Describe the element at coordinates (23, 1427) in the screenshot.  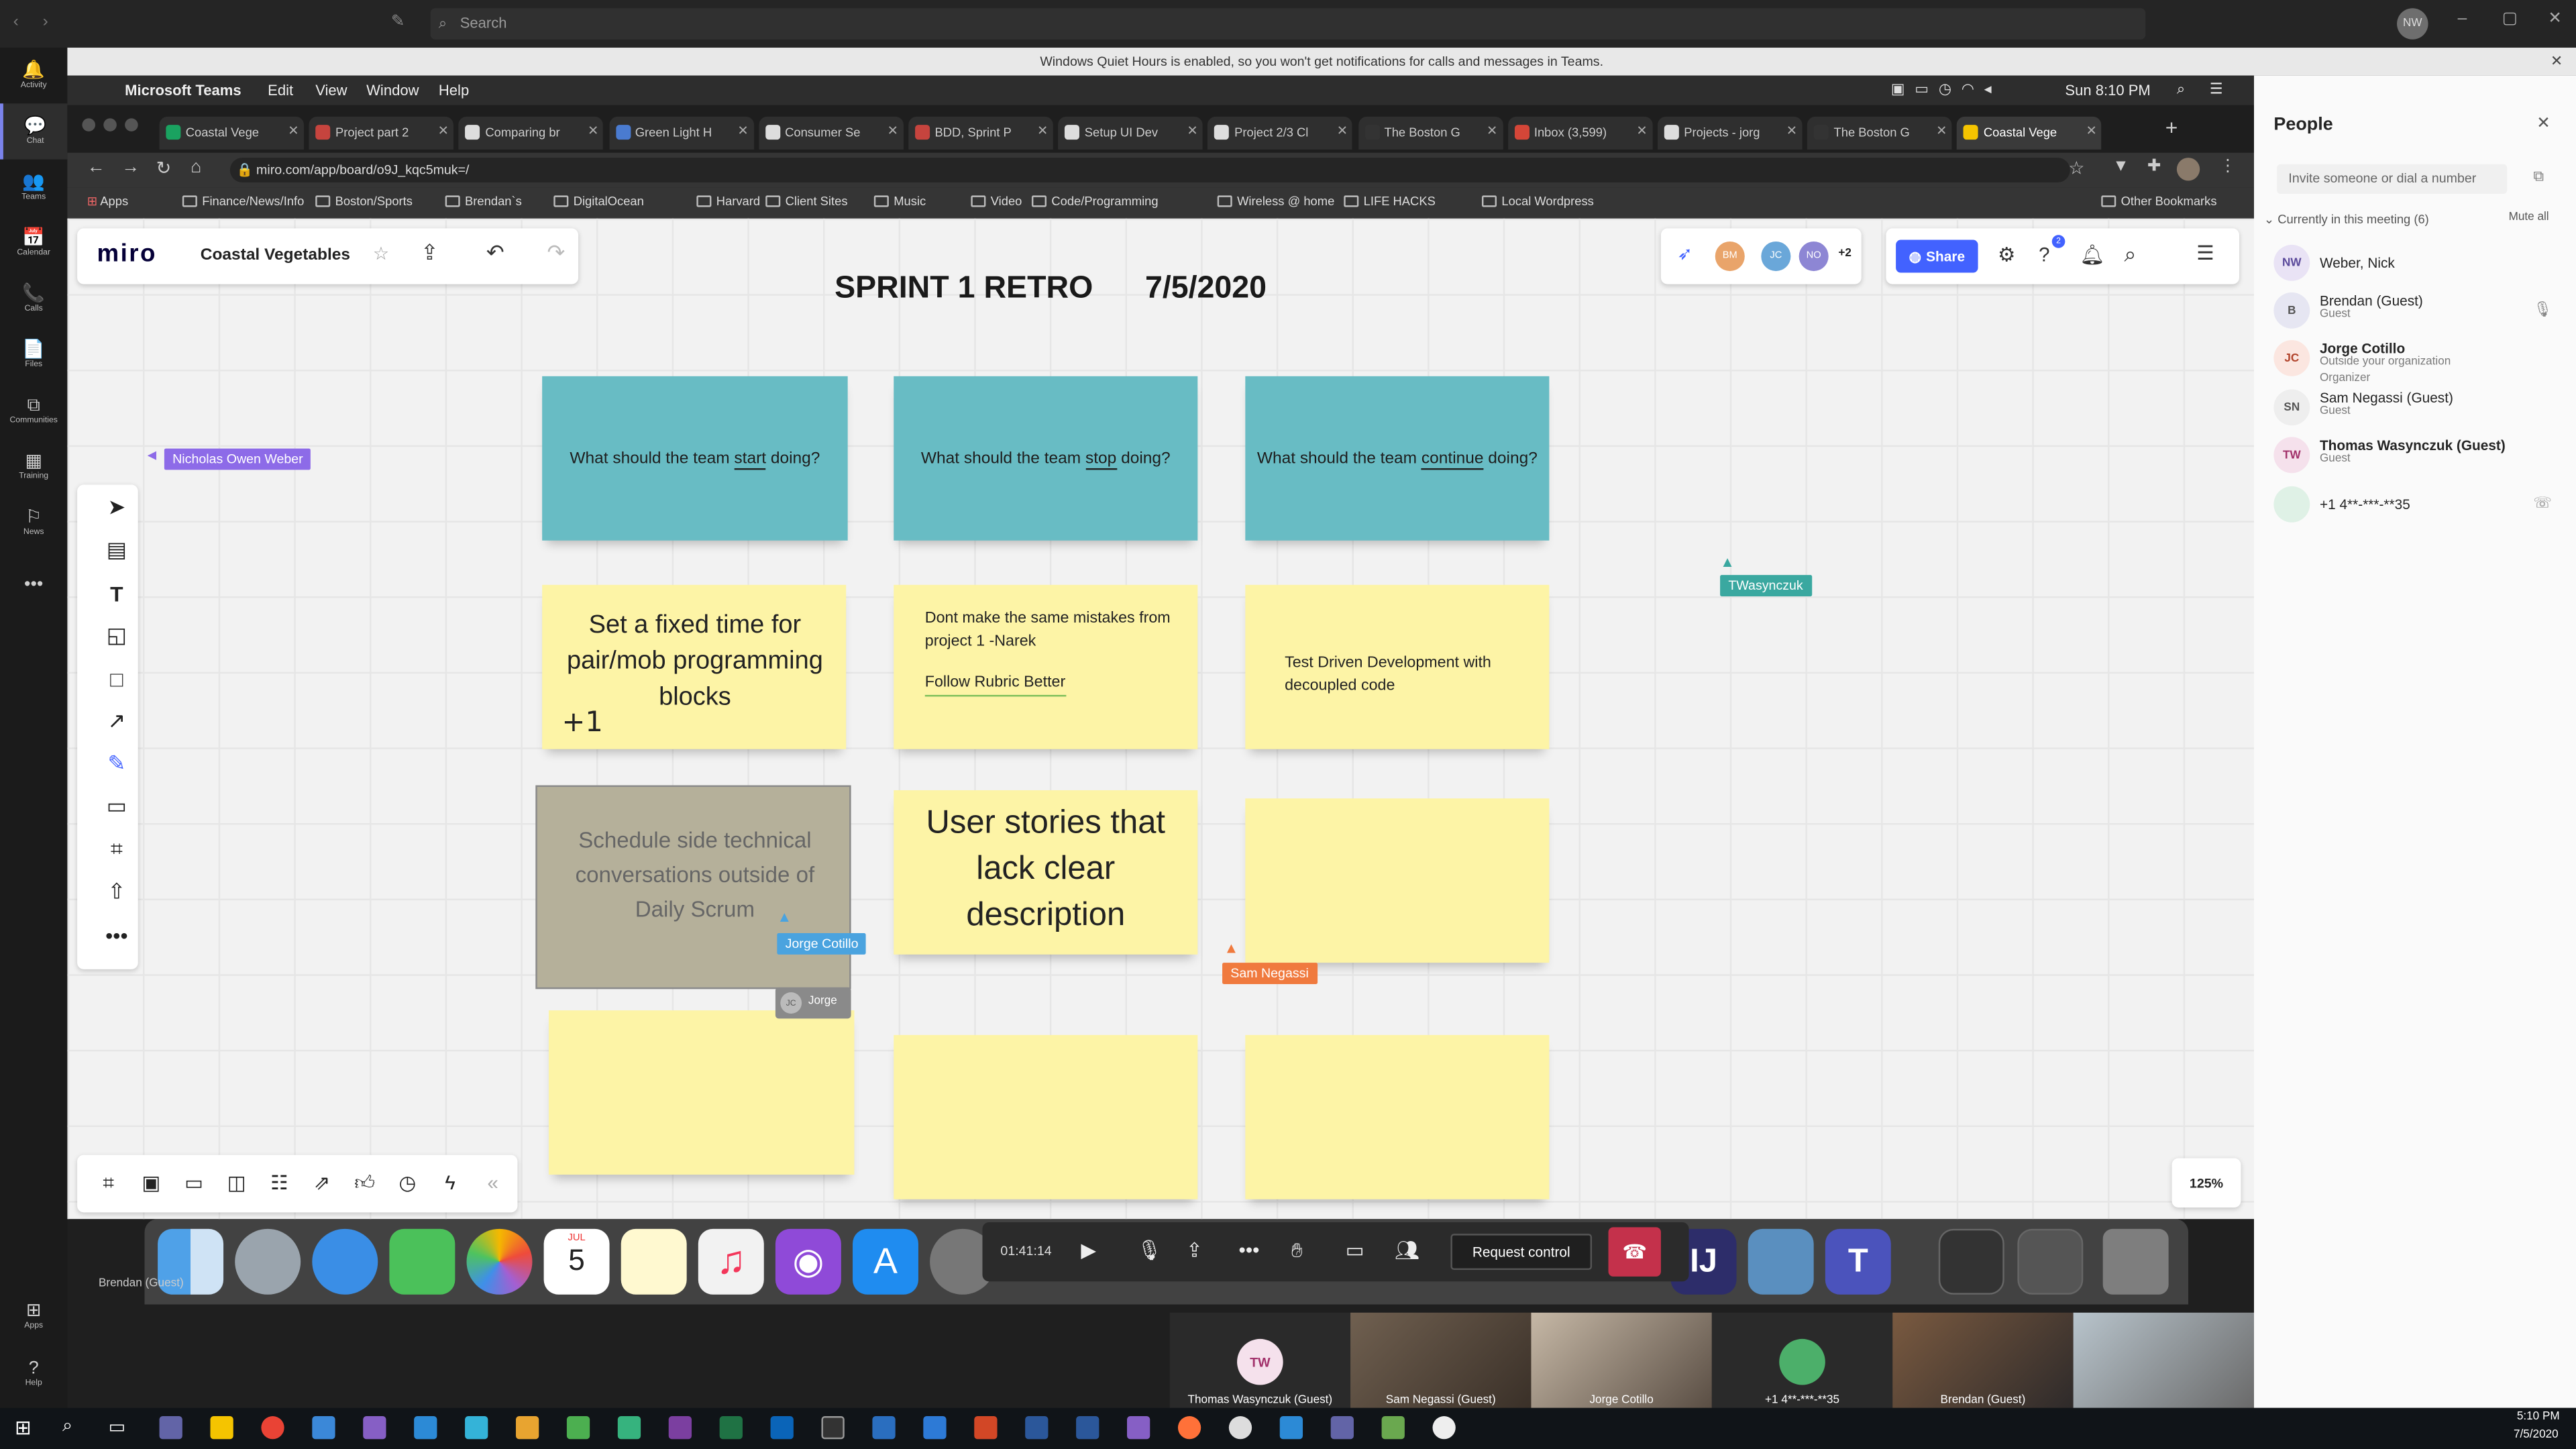
I see `windows-start-icon: ⊞` at that location.